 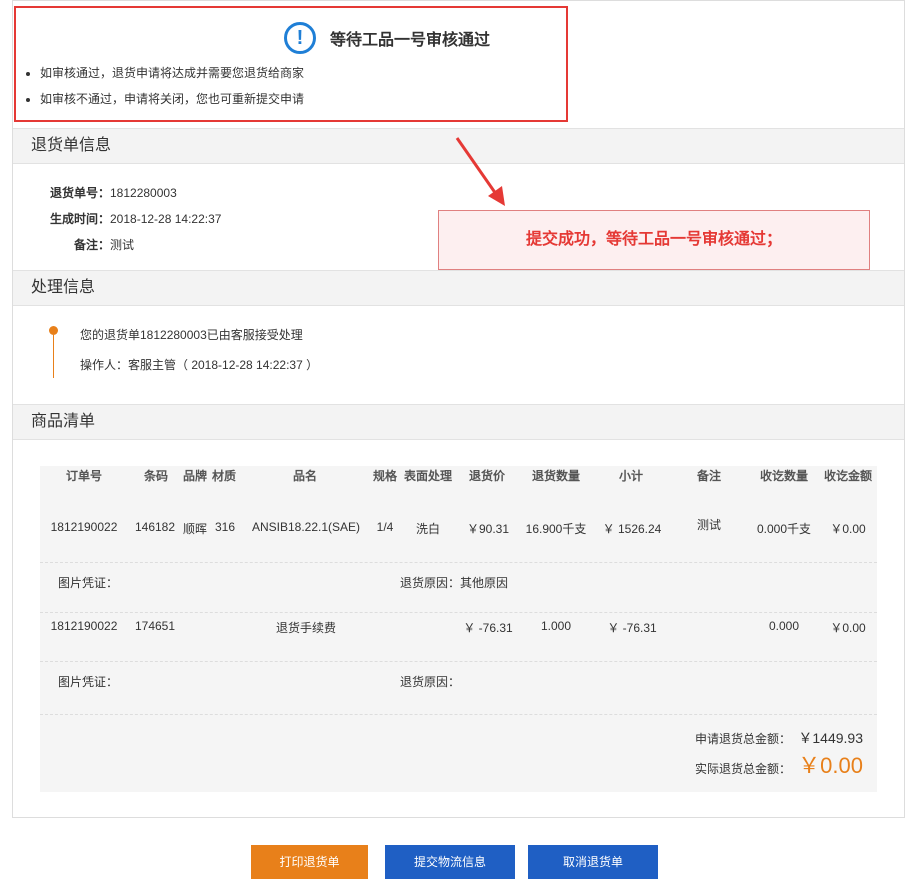 I want to click on col-header-received-qty: 收讫数量, so click(x=783, y=476).